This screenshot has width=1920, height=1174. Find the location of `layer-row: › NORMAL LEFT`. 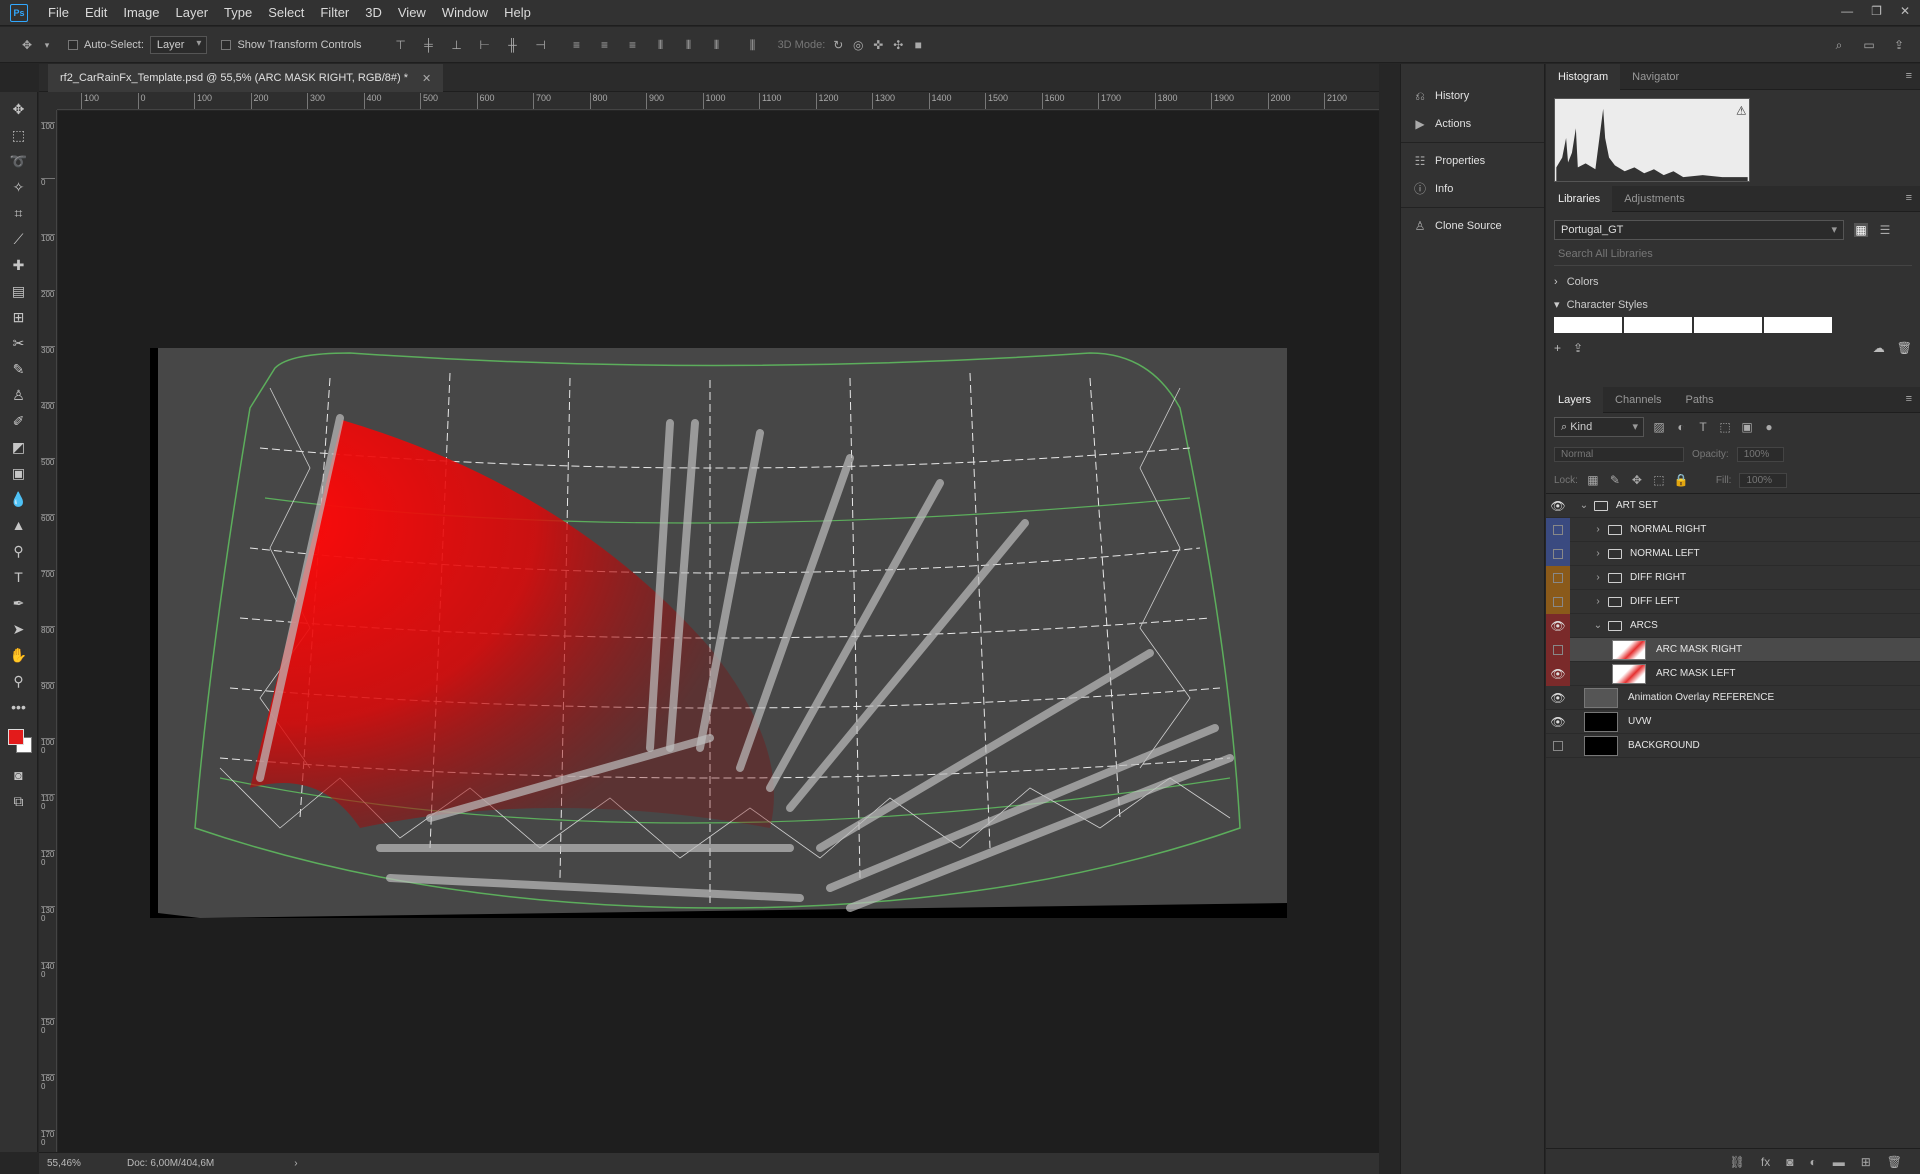

layer-row: › NORMAL LEFT is located at coordinates (1733, 553).